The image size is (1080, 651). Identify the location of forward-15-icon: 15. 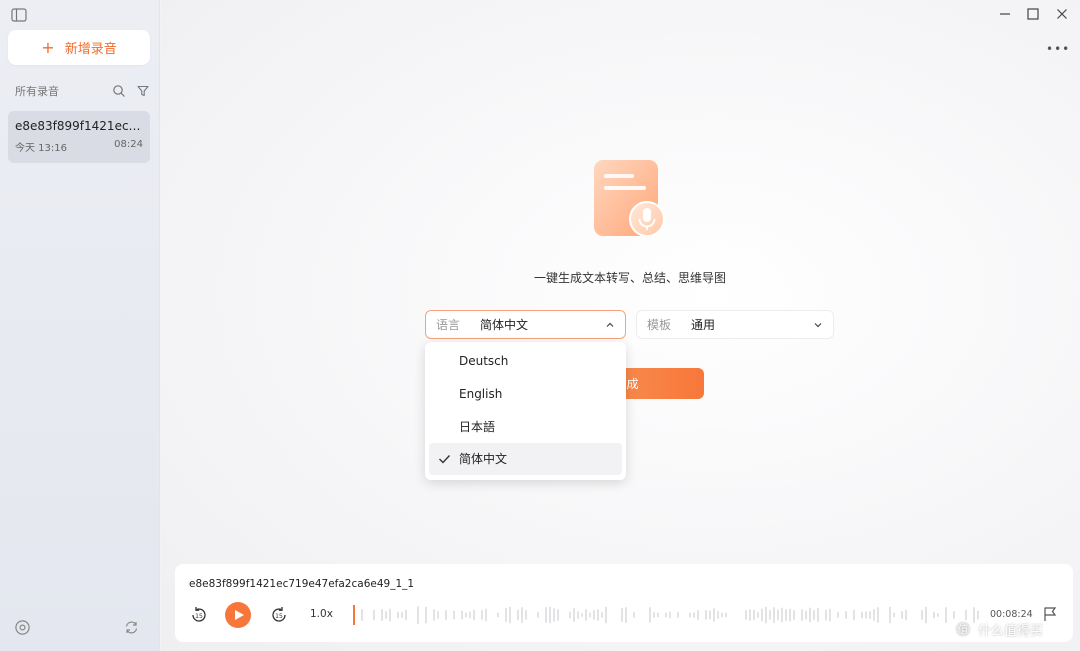
(279, 615).